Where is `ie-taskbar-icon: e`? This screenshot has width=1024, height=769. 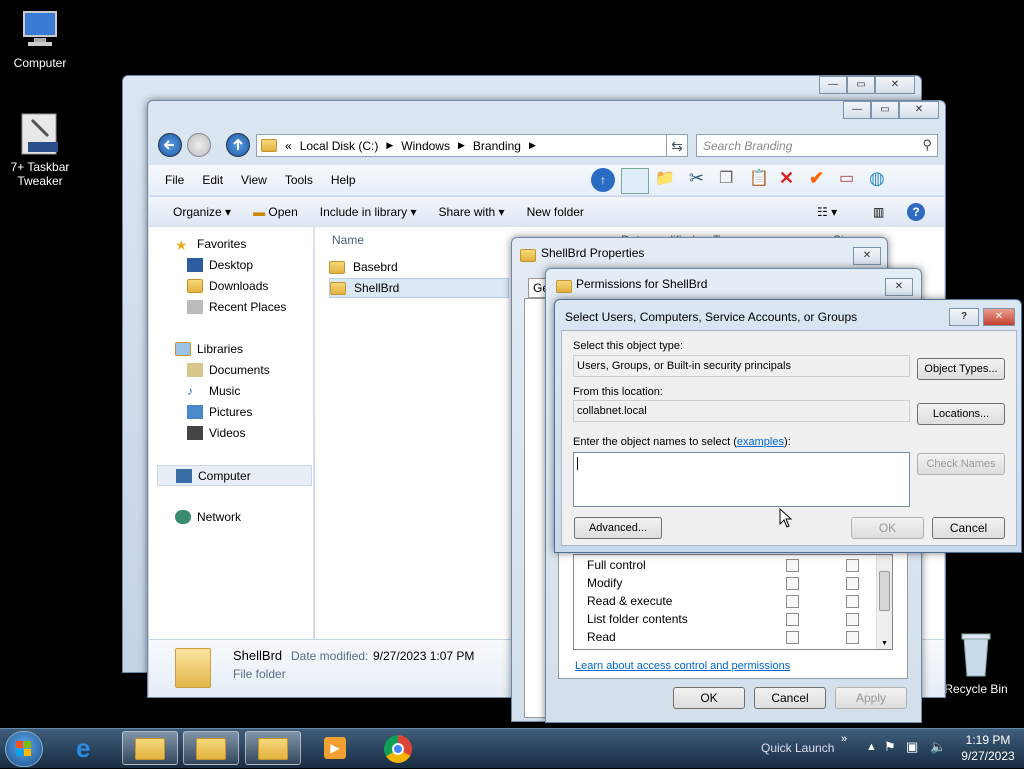 ie-taskbar-icon: e is located at coordinates (90, 750).